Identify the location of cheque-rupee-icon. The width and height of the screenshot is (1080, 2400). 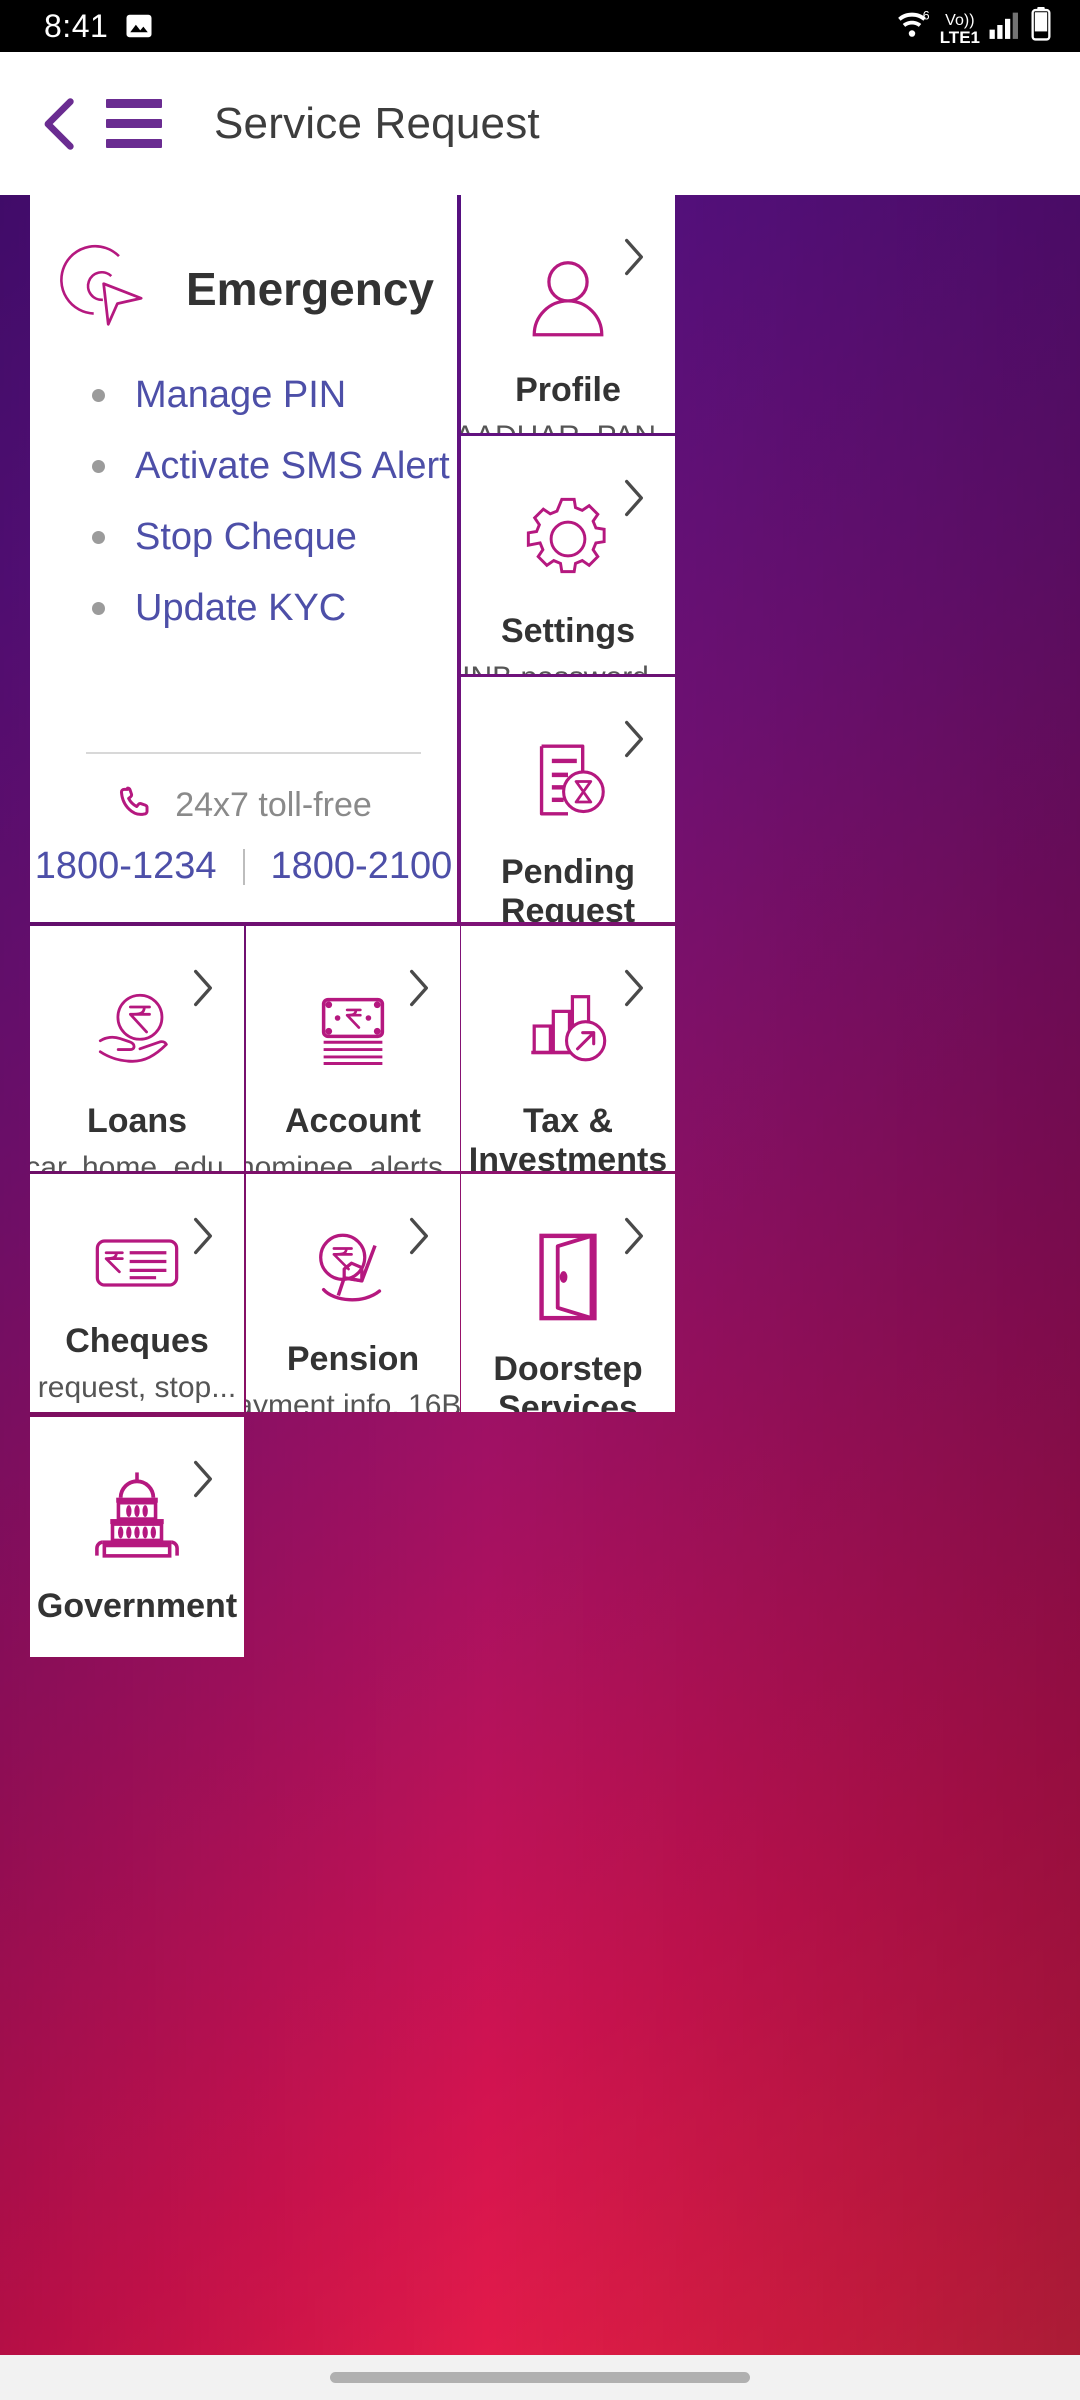
(137, 1263).